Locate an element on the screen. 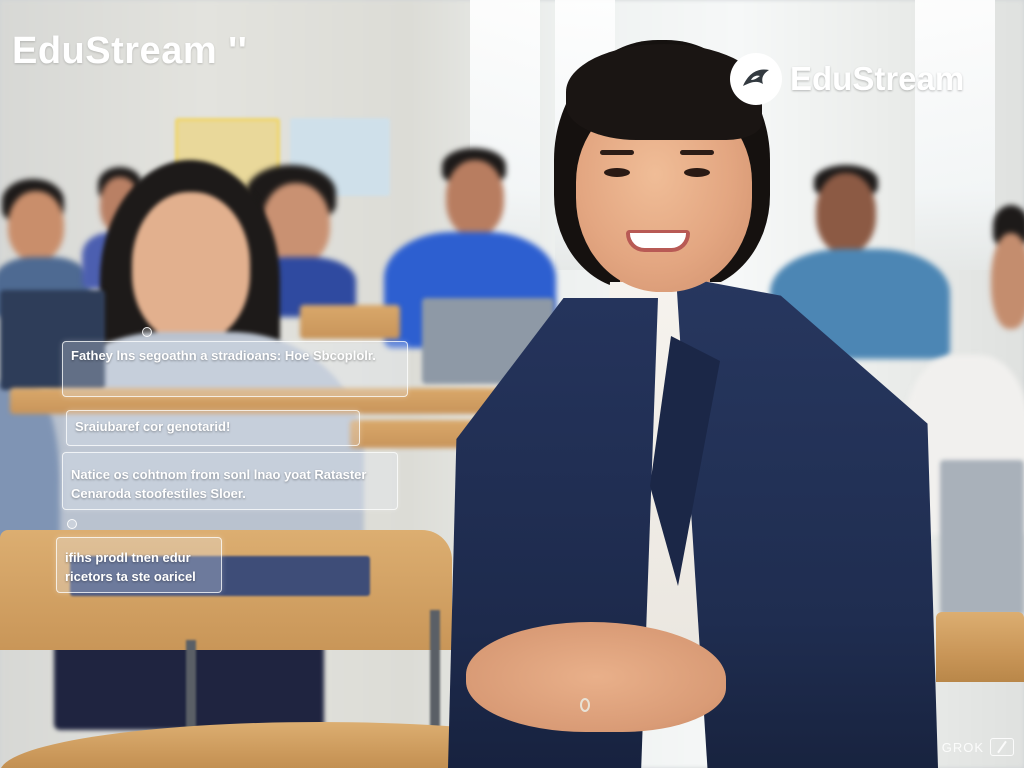  brand-logo-right: EduStream is located at coordinates (847, 79).